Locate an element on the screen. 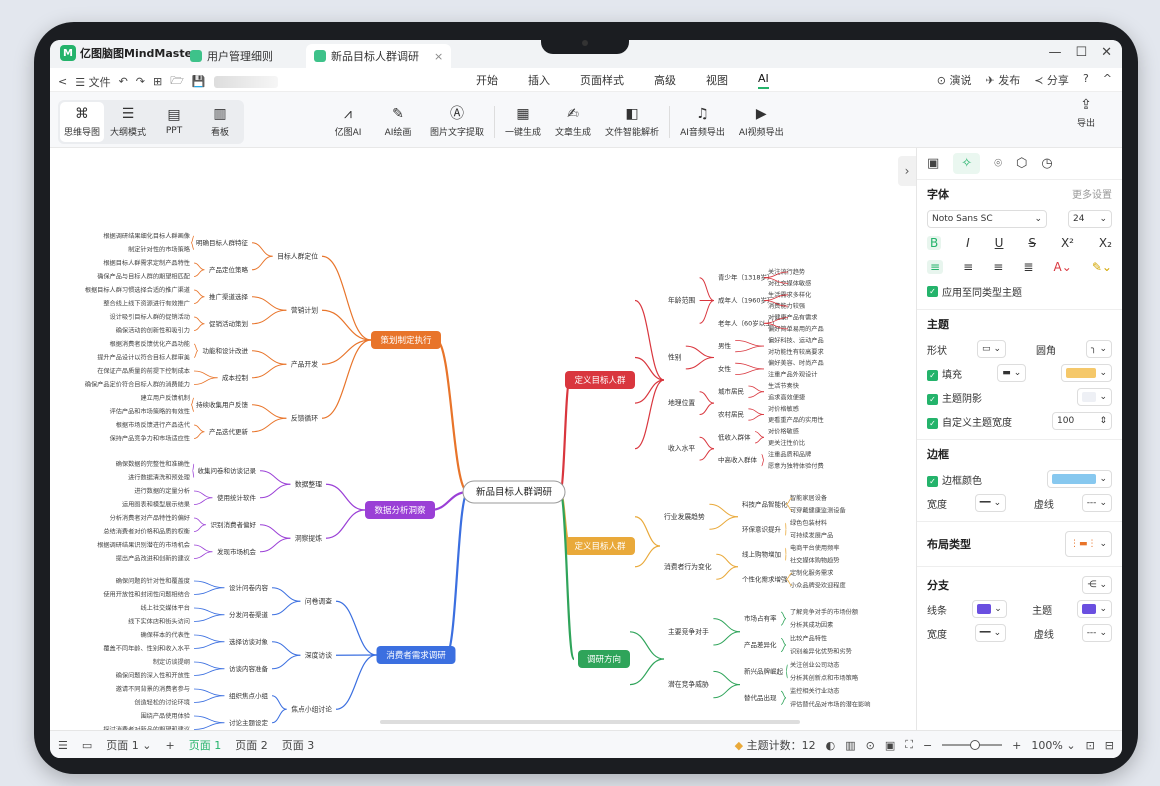 The image size is (1160, 786). leaf-topic: 比较产品特性 is located at coordinates (808, 638).